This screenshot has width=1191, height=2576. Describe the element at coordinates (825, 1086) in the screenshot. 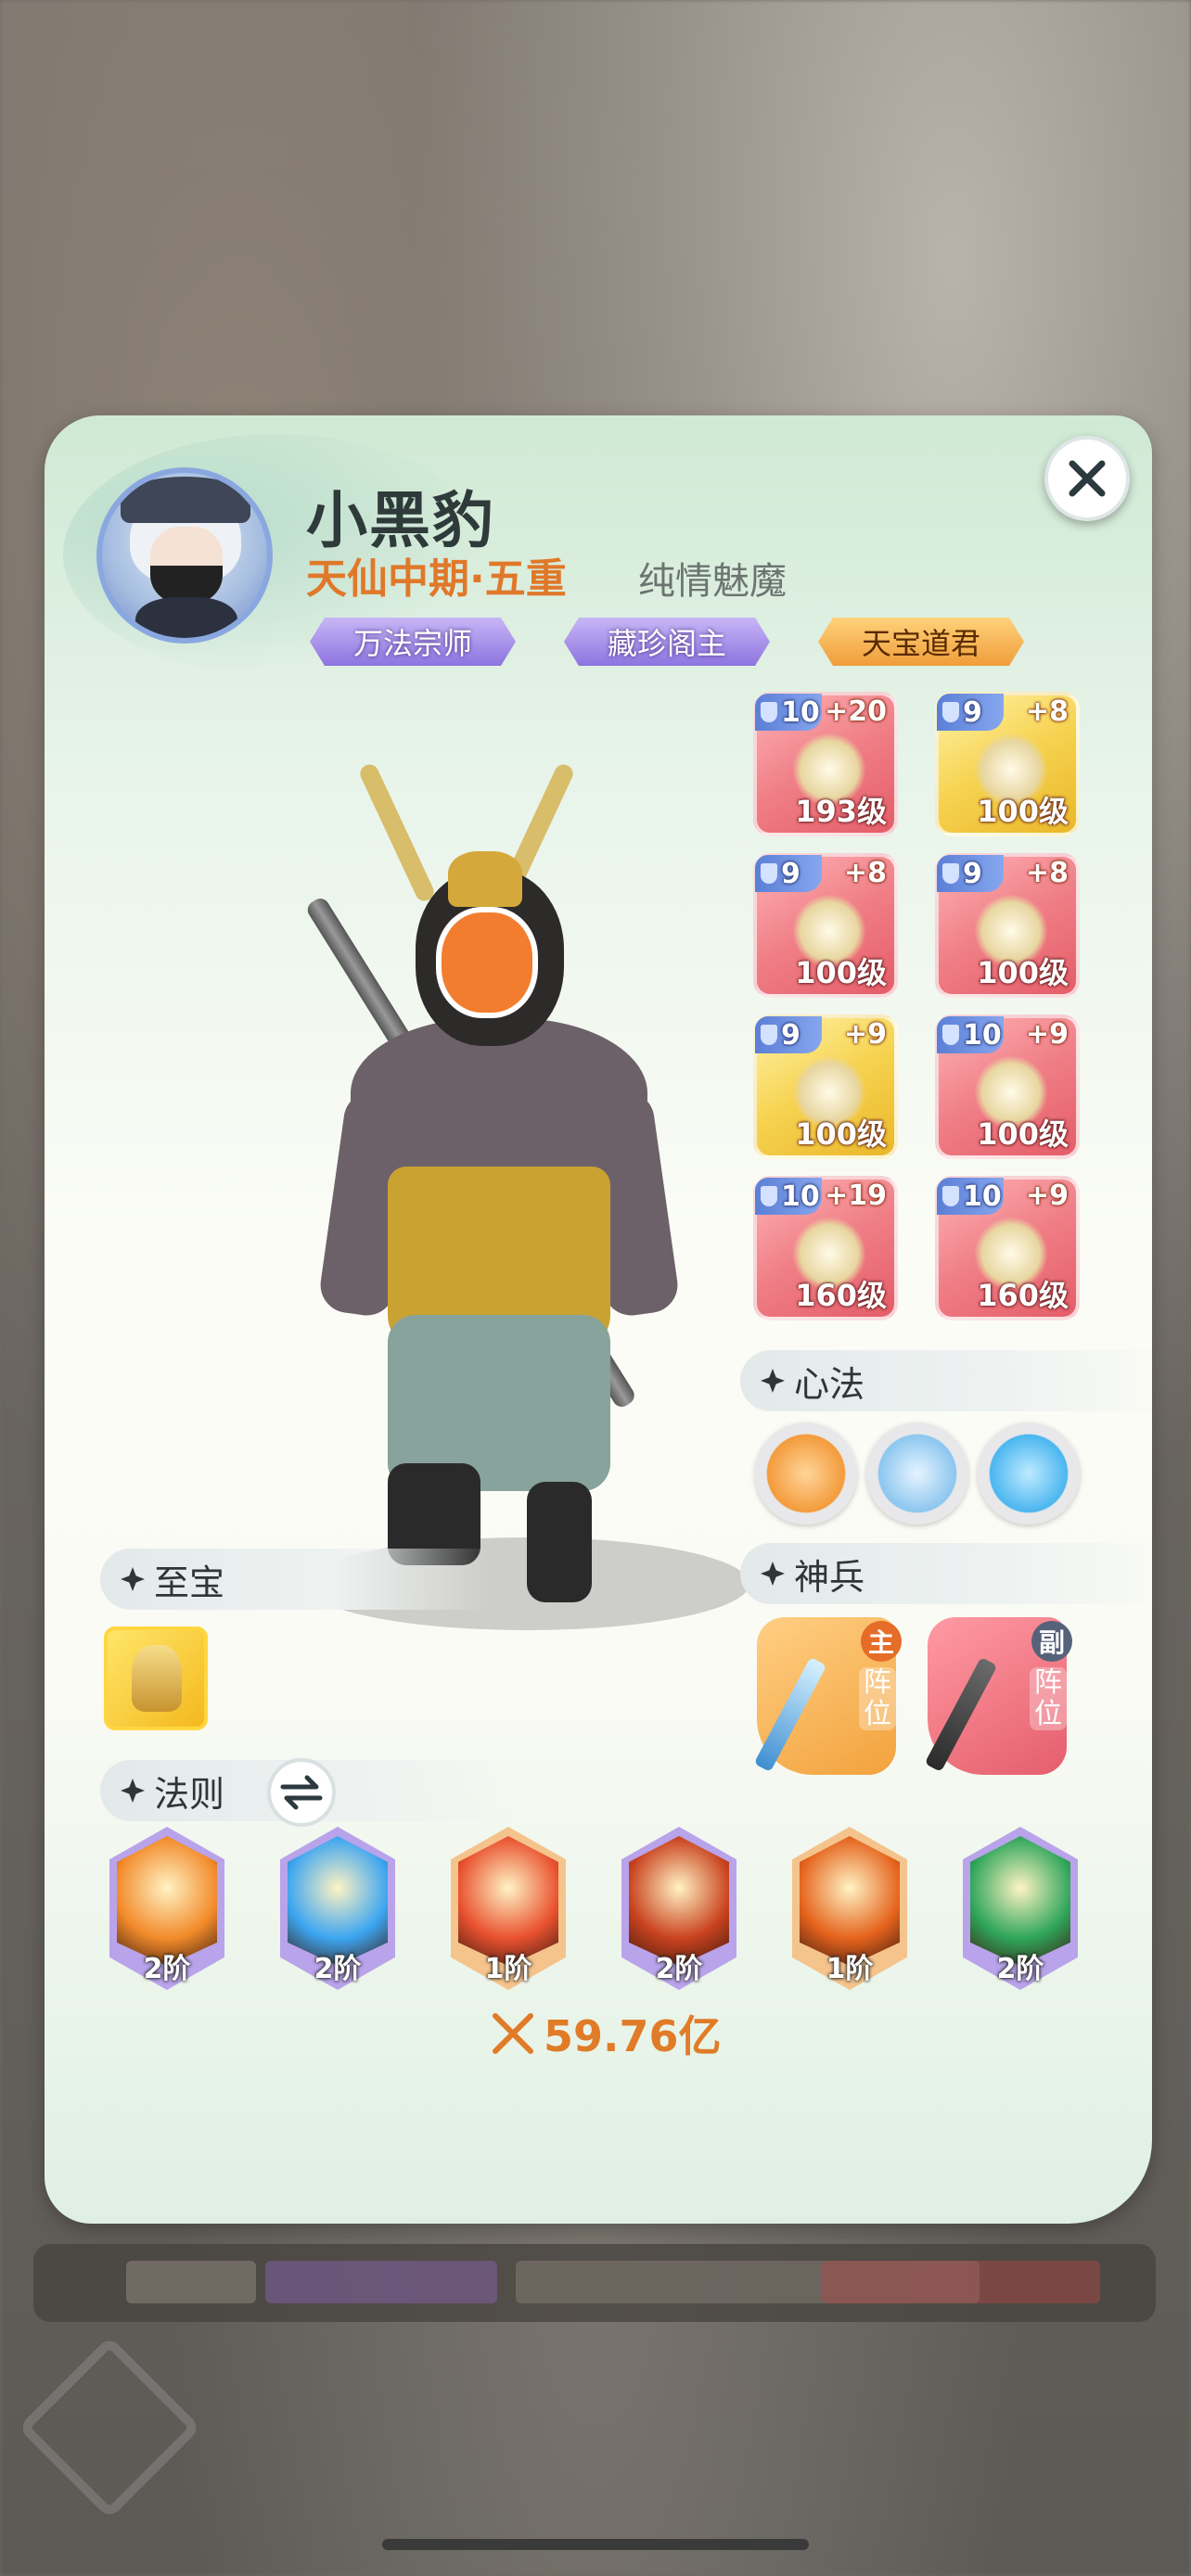

I see `equipment-slot: 9 +9 100级` at that location.